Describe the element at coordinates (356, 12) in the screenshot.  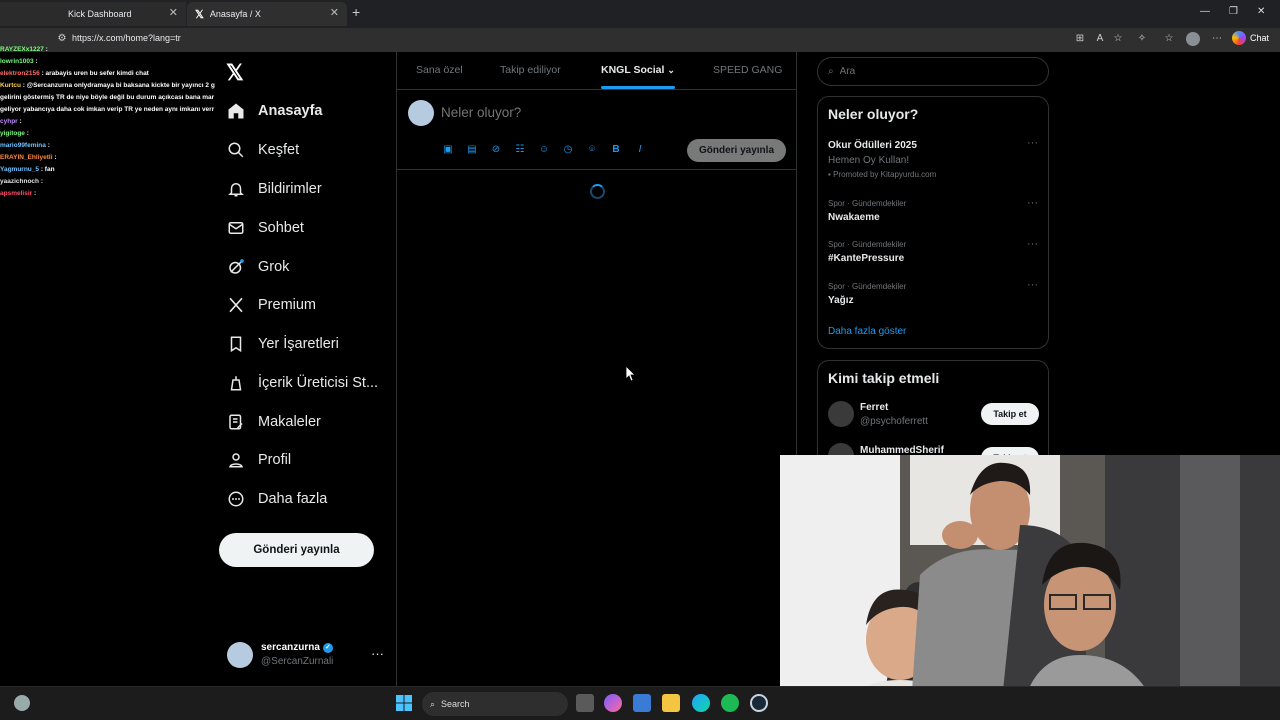
I see `new-tab-button: +` at that location.